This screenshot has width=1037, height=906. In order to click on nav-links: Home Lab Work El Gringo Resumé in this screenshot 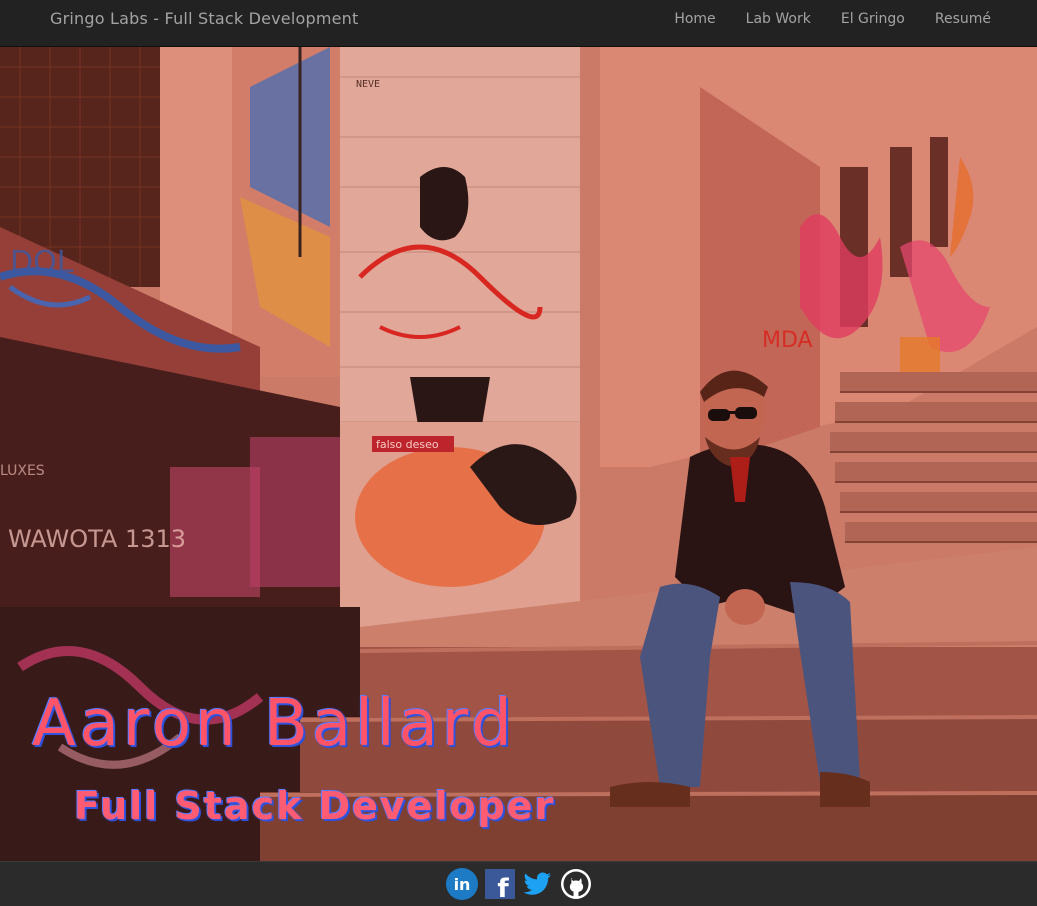, I will do `click(832, 19)`.